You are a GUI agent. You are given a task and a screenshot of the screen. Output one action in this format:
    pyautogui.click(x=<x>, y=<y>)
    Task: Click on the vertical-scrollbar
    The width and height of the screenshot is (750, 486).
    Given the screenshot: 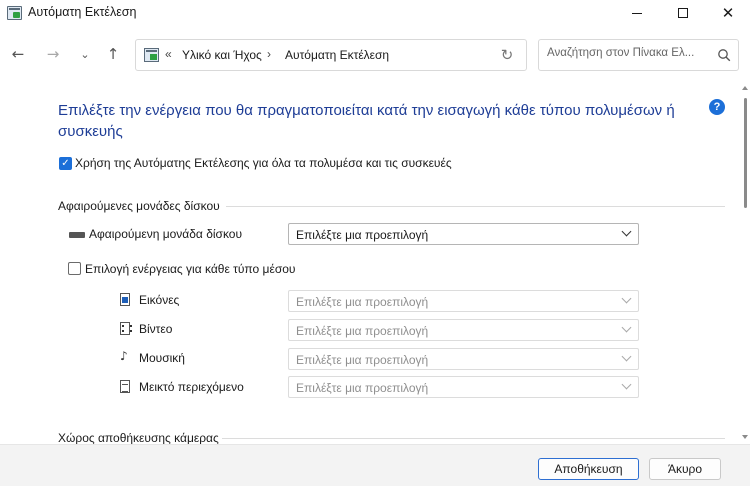 What is the action you would take?
    pyautogui.click(x=745, y=264)
    